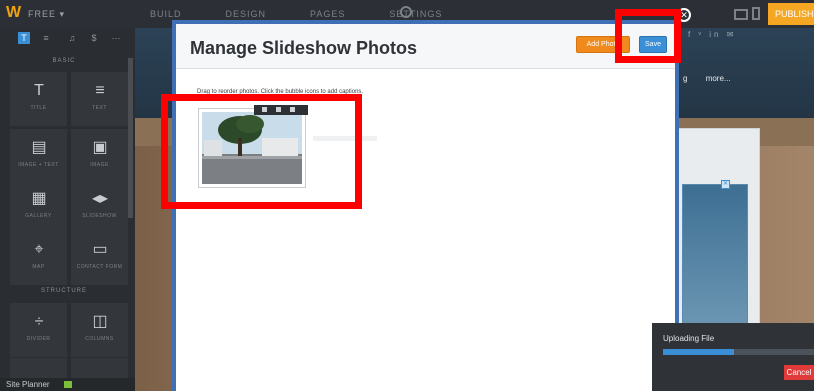  I want to click on gallery-icon: ▦, so click(39, 198).